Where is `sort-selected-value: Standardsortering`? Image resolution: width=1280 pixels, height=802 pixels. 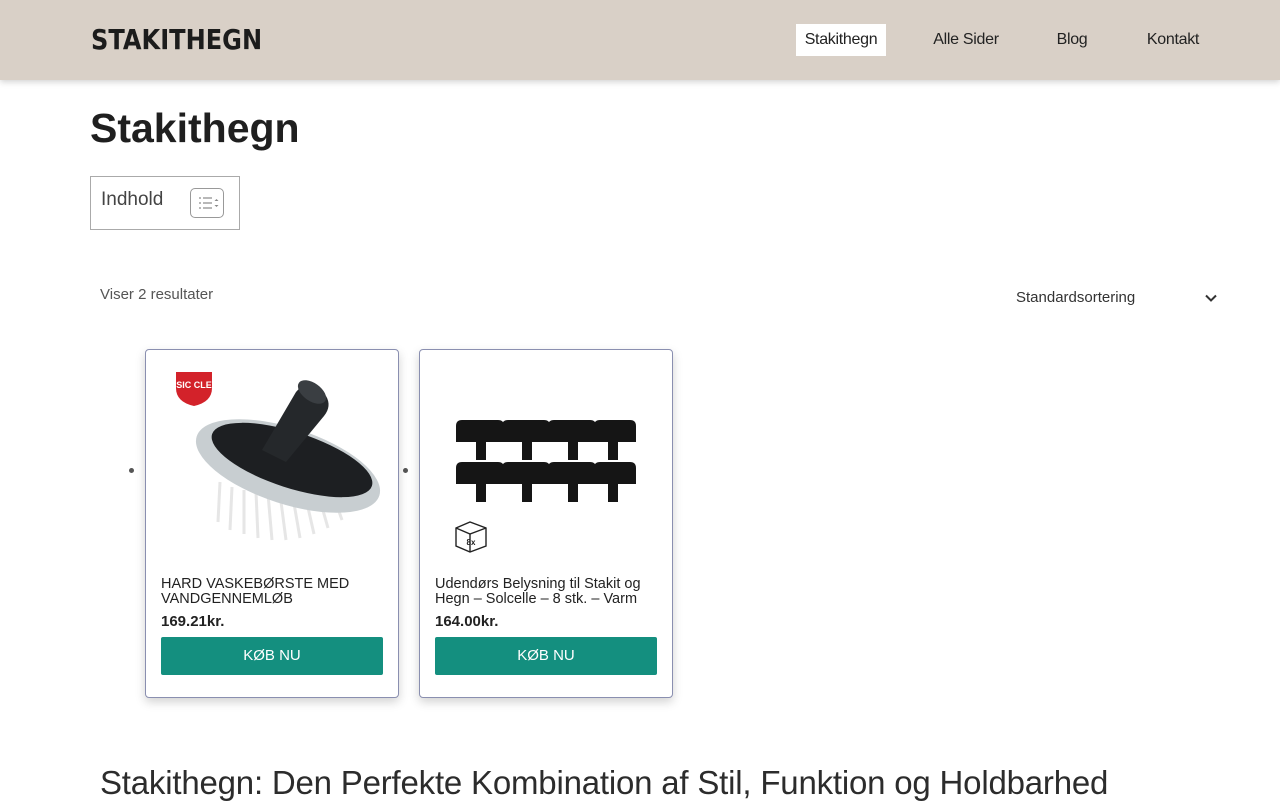
sort-selected-value: Standardsortering is located at coordinates (1076, 297).